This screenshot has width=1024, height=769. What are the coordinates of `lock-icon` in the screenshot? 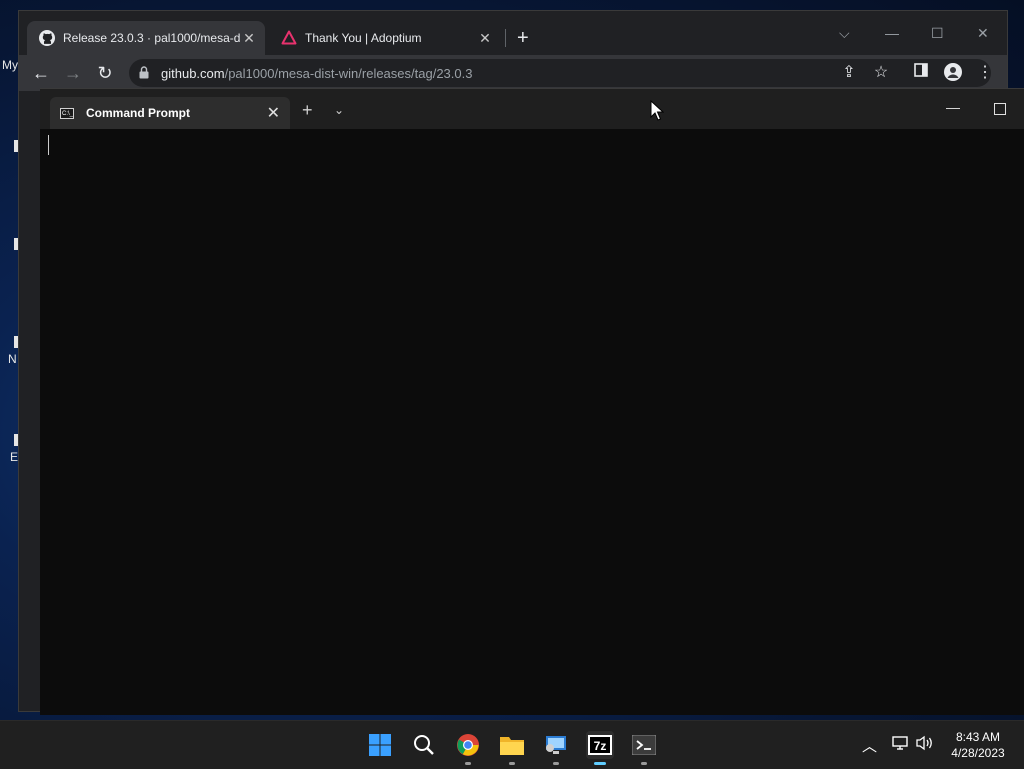 It's located at (144, 74).